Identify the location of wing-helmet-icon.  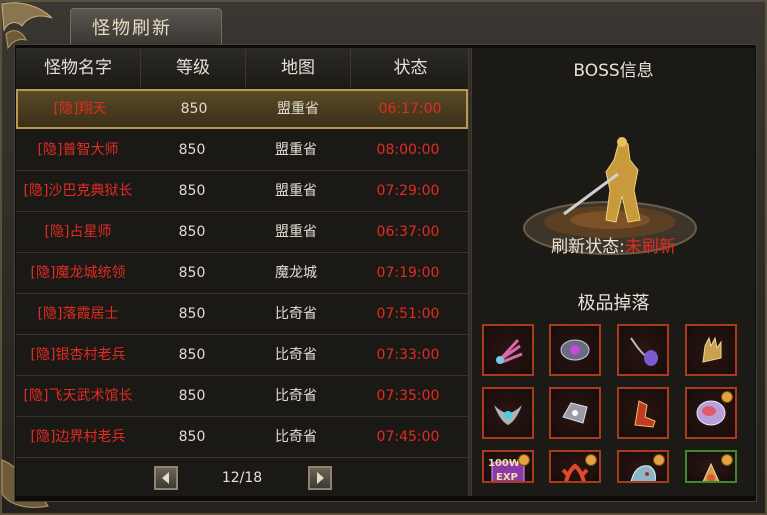
(508, 415).